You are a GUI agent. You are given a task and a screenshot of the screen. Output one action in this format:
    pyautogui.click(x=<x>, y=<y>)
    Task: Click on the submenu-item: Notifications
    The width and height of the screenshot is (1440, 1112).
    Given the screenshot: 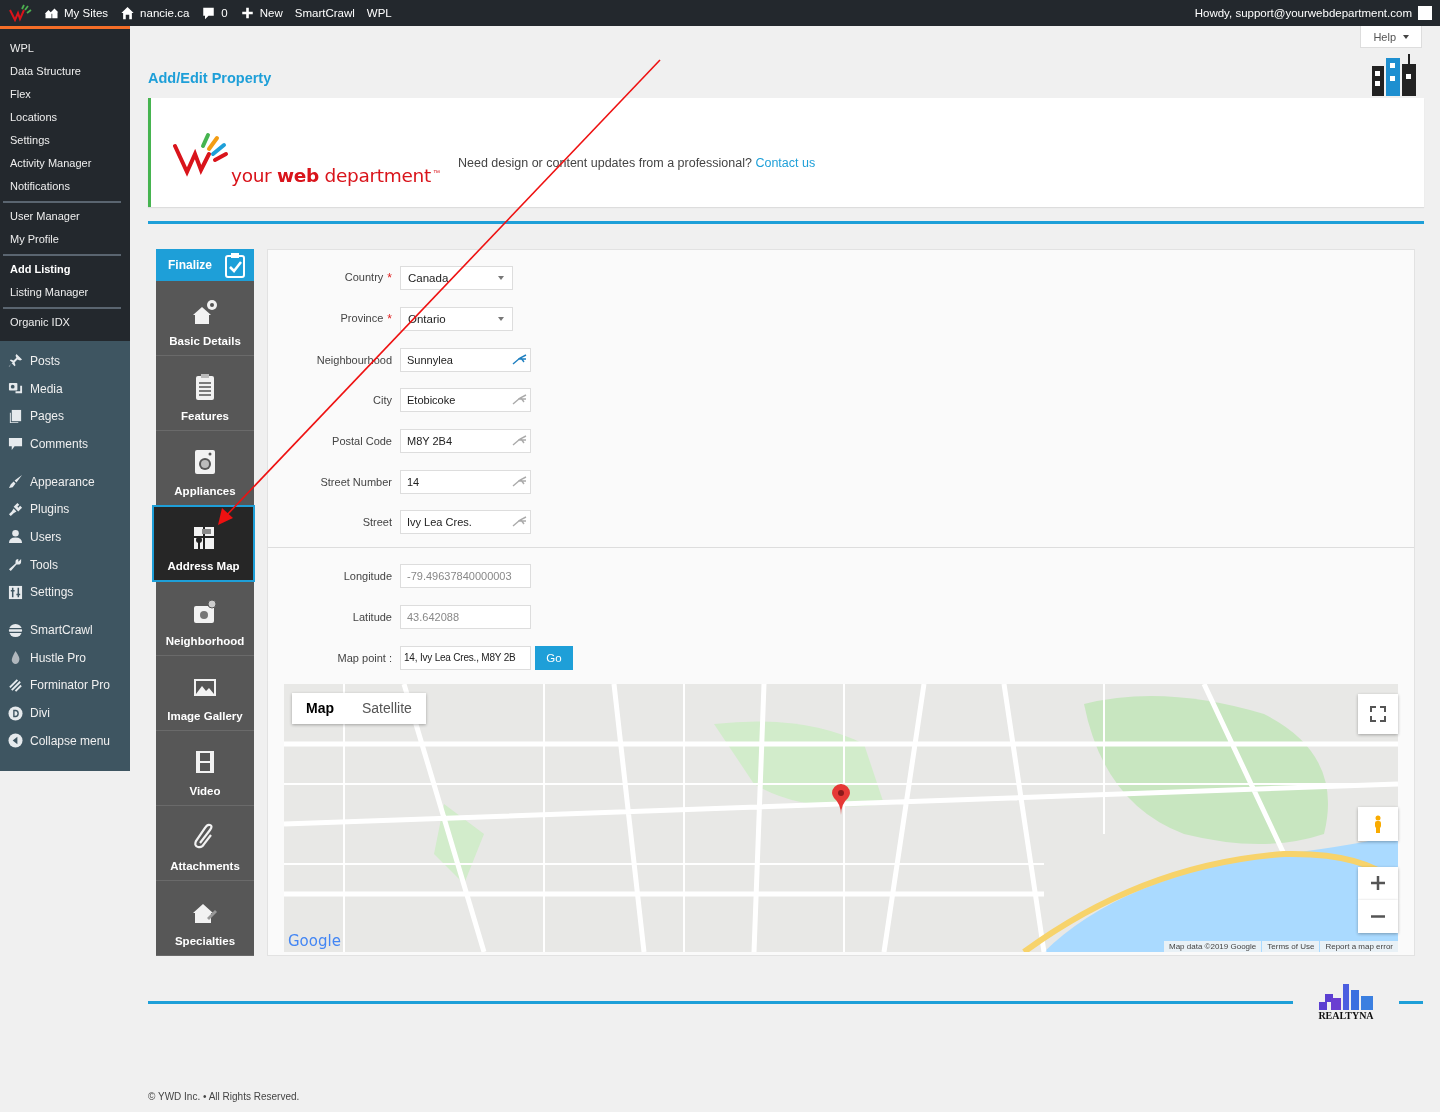 What is the action you would take?
    pyautogui.click(x=62, y=186)
    